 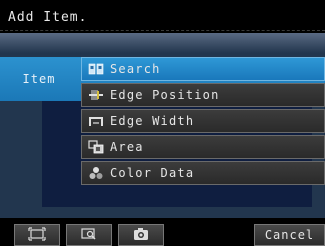 I want to click on zoom-button, so click(x=89, y=235).